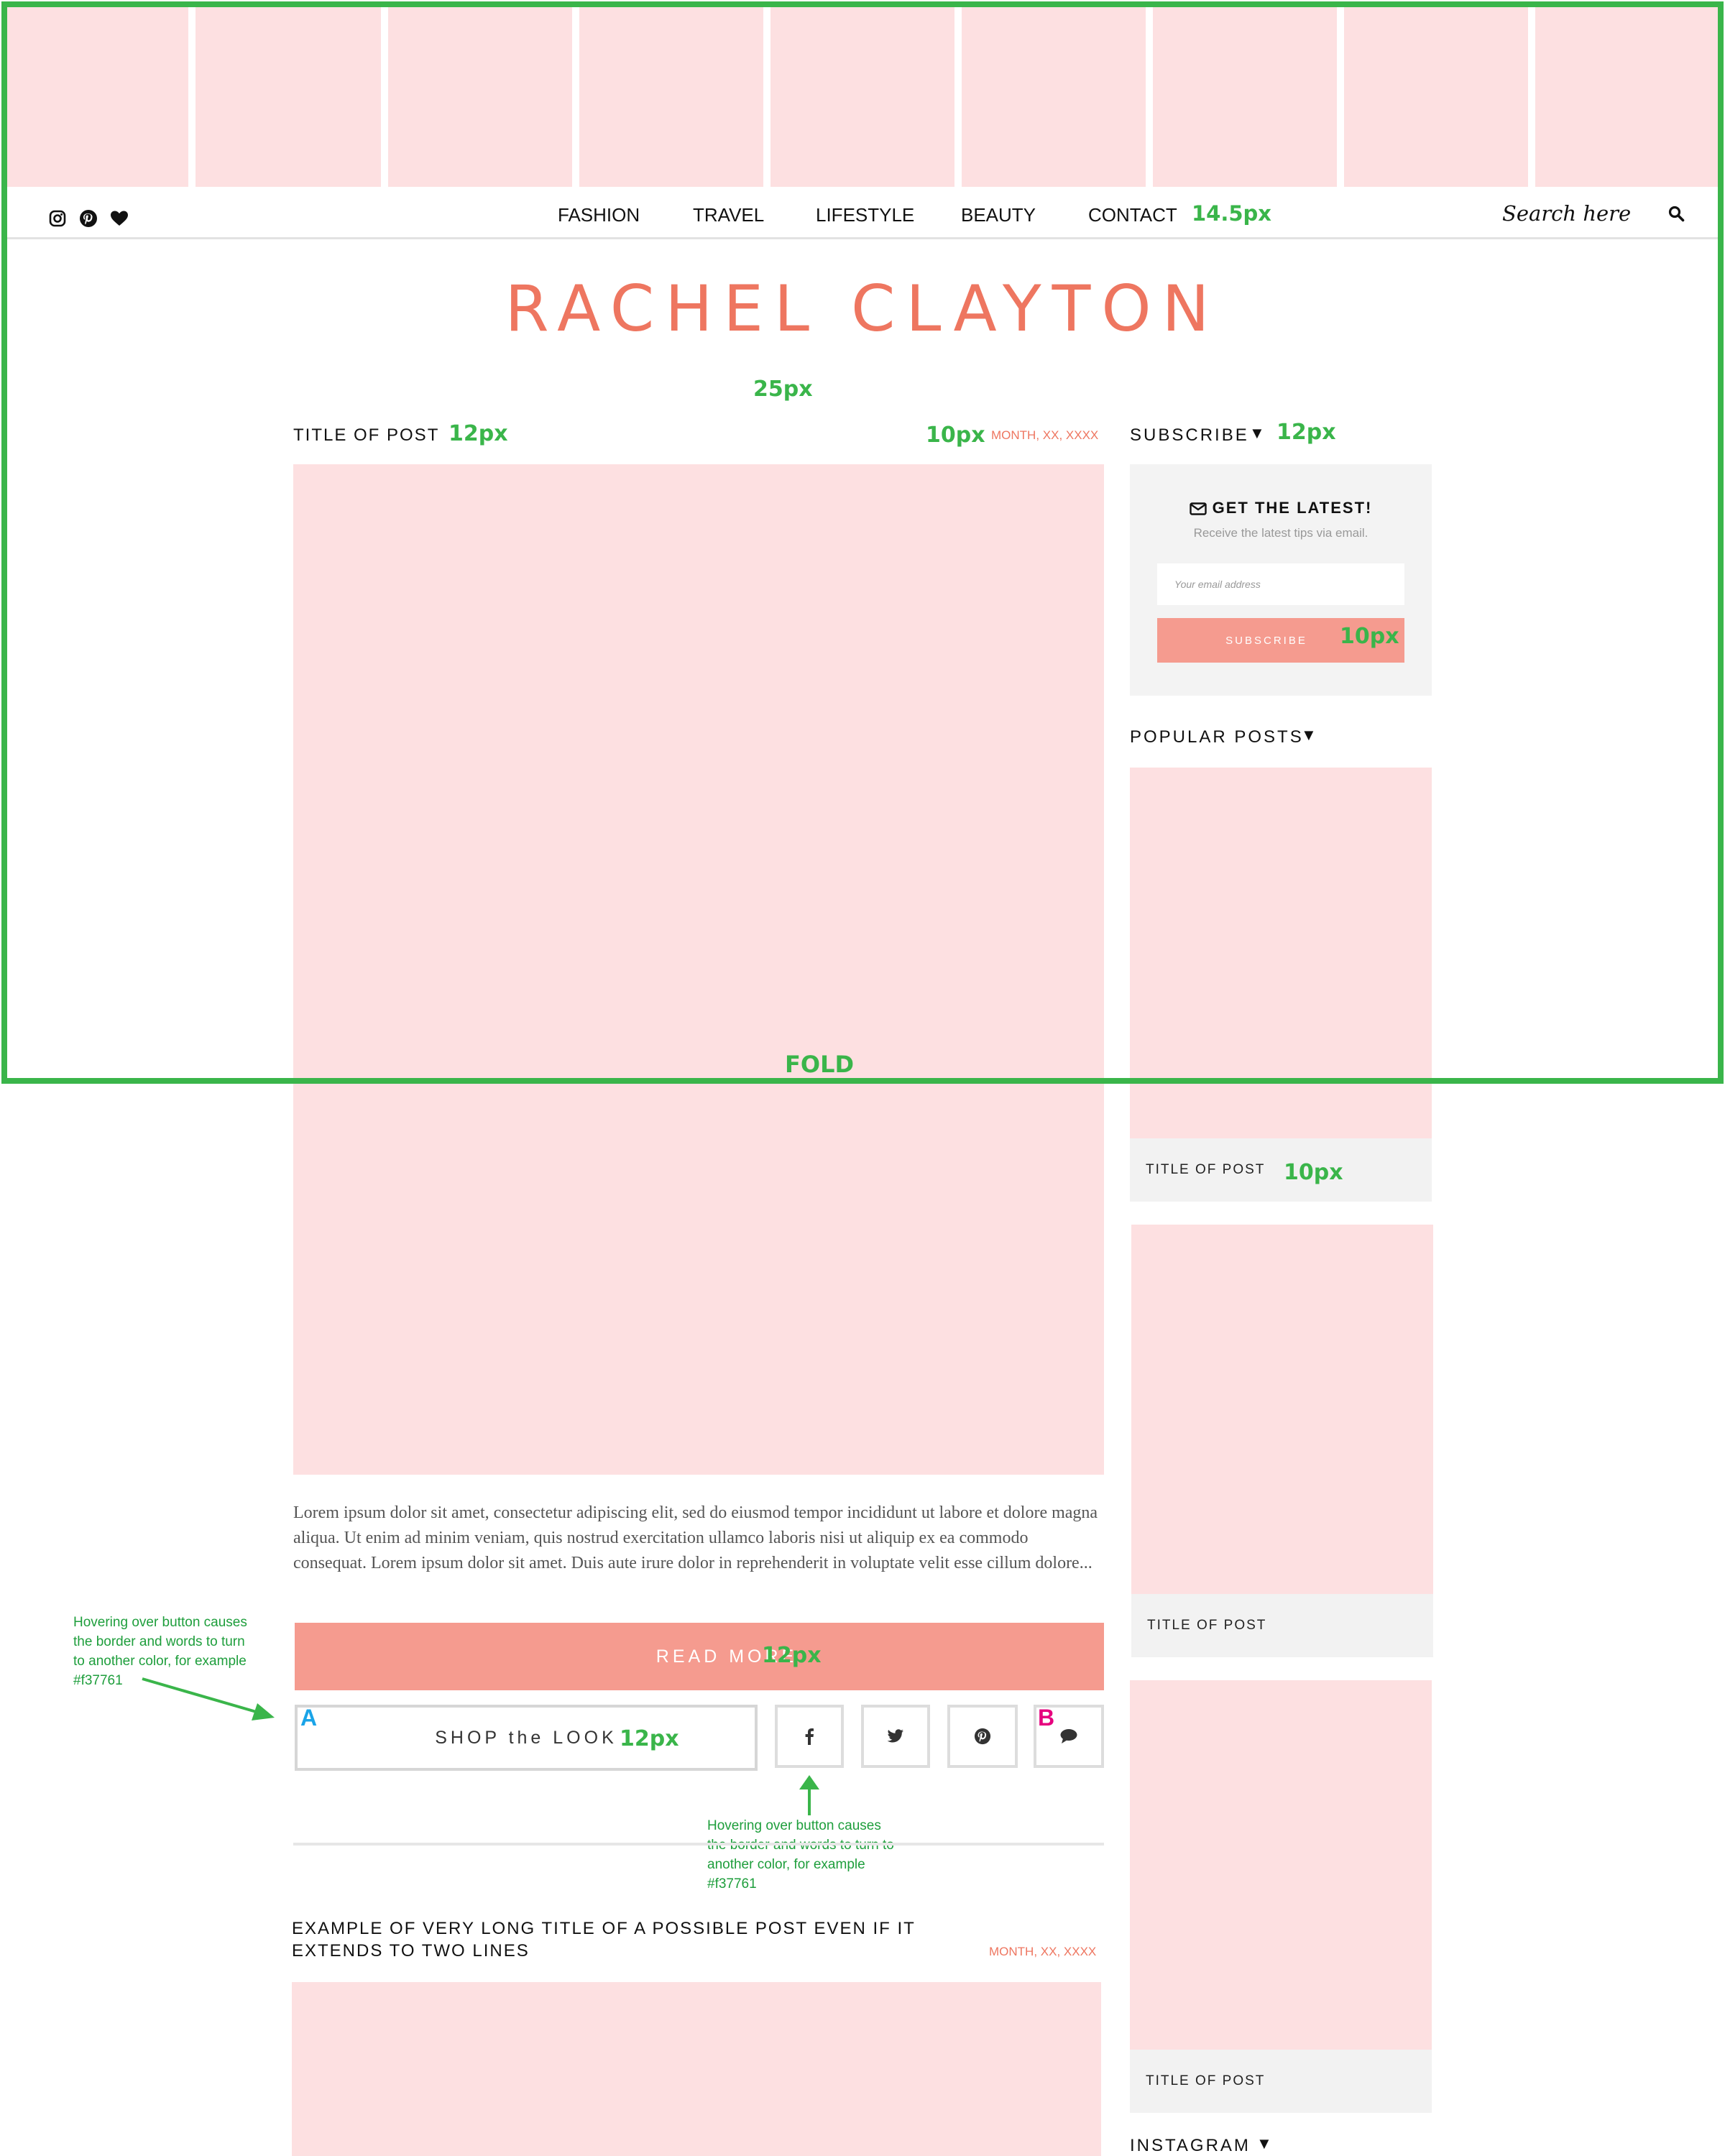  What do you see at coordinates (1676, 214) in the screenshot?
I see `search-icon` at bounding box center [1676, 214].